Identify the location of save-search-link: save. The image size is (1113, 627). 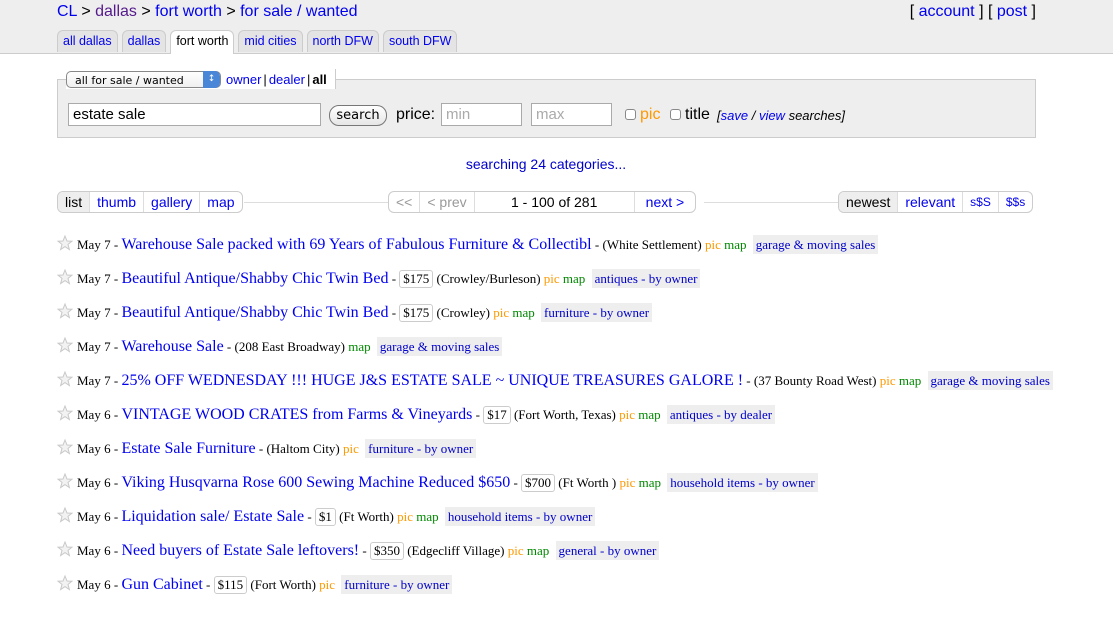
(734, 115).